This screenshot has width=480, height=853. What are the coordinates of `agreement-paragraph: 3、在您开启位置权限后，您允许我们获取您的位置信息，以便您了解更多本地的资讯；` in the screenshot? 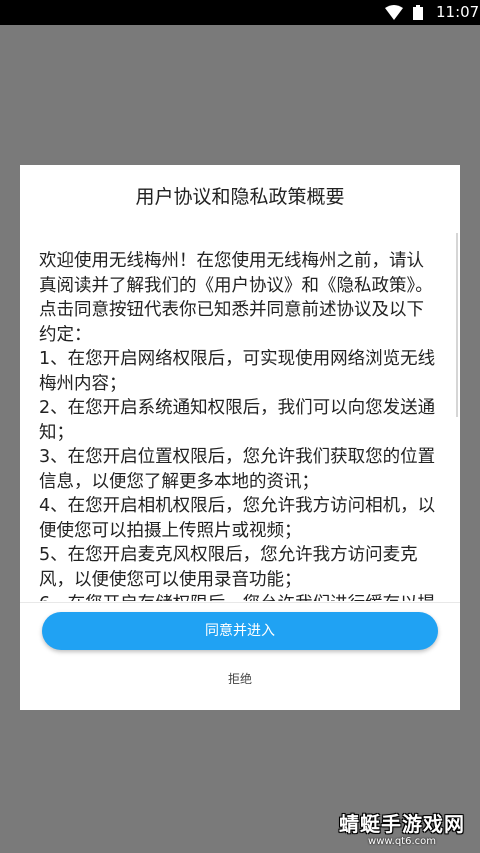 It's located at (237, 469).